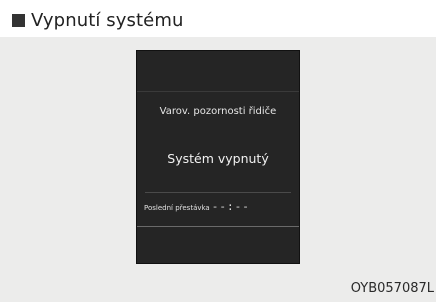 This screenshot has width=436, height=302. I want to click on system-status-text: Systém vypnutý, so click(218, 158).